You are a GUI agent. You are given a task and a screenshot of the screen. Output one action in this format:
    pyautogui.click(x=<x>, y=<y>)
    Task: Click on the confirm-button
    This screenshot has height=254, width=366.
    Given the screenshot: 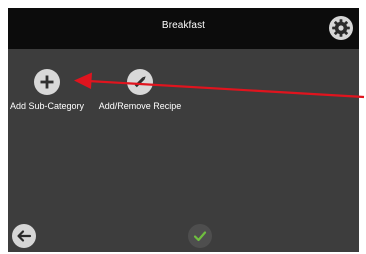 What is the action you would take?
    pyautogui.click(x=200, y=236)
    